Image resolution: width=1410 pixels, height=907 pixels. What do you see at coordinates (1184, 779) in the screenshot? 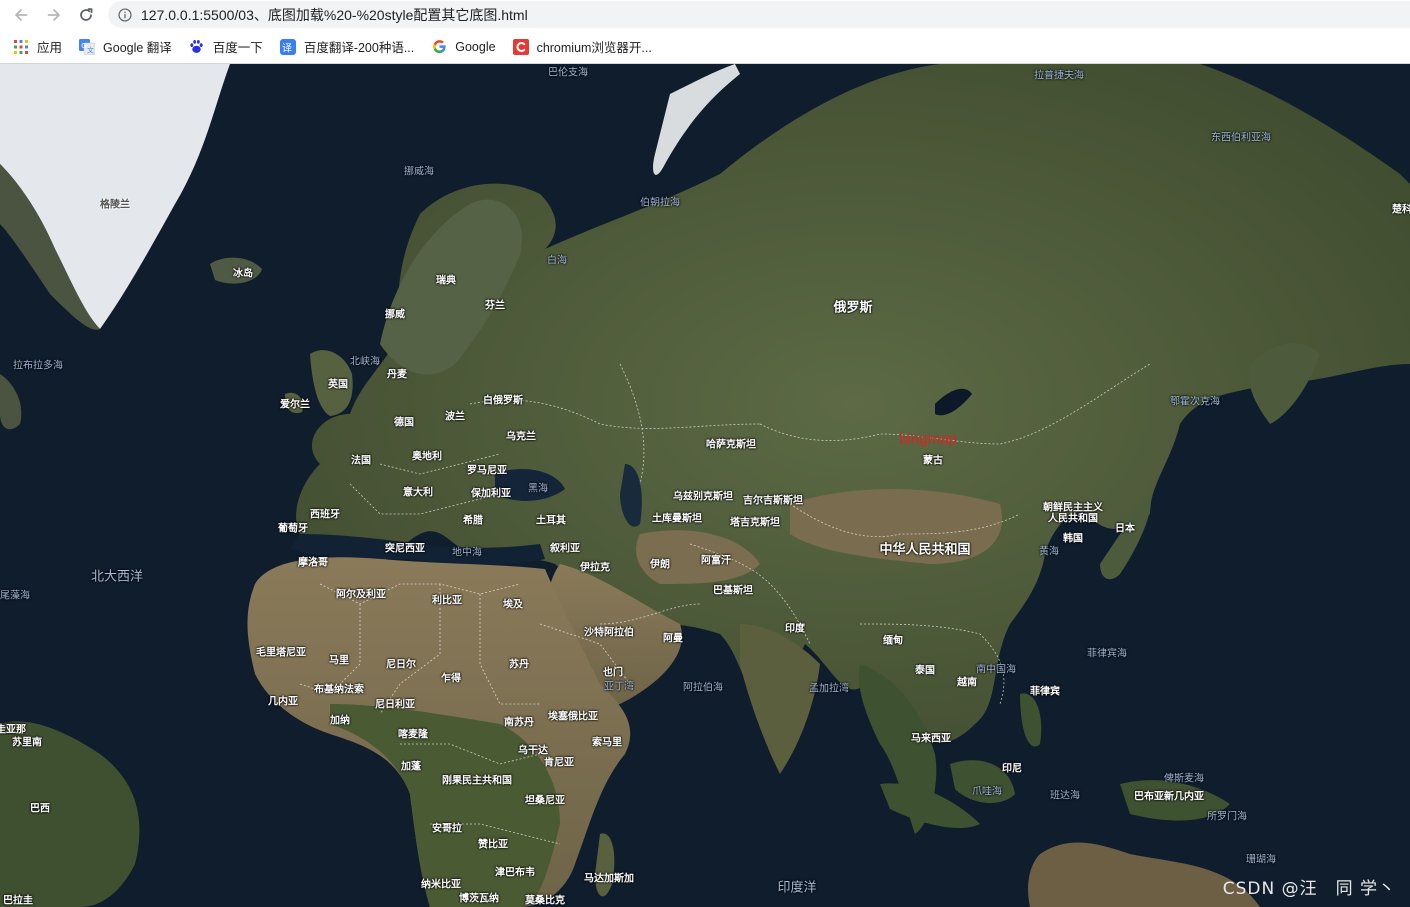
I see `map-label: 俾斯麦海` at bounding box center [1184, 779].